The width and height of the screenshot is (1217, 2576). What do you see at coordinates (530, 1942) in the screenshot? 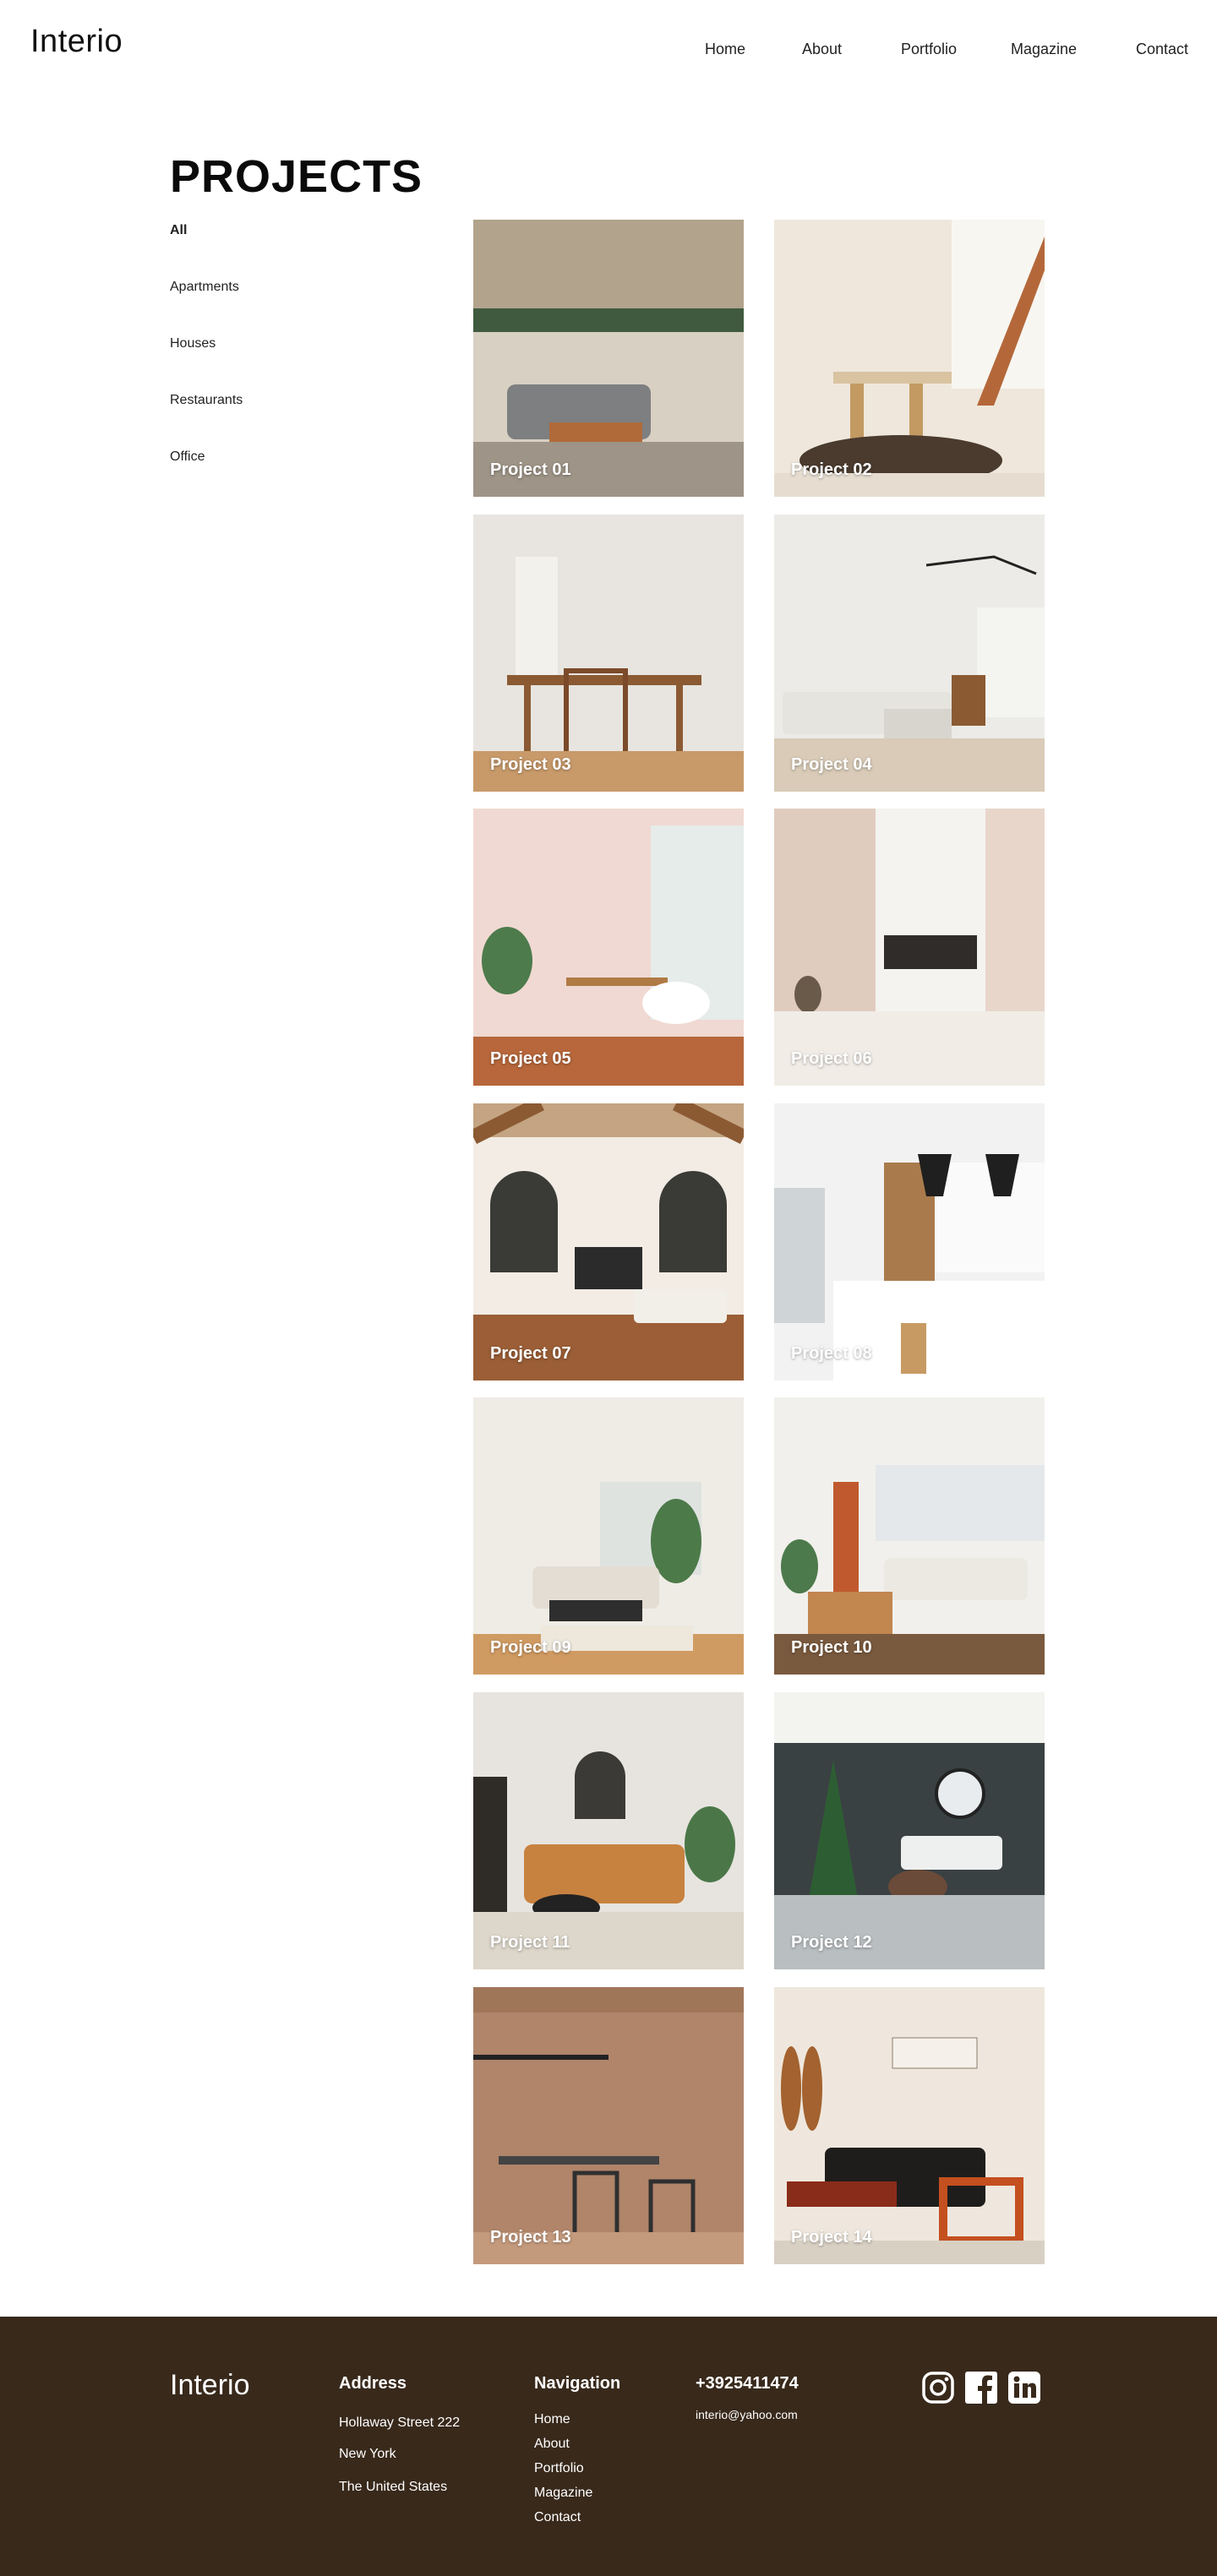
I see `project-title-11: Project 11` at bounding box center [530, 1942].